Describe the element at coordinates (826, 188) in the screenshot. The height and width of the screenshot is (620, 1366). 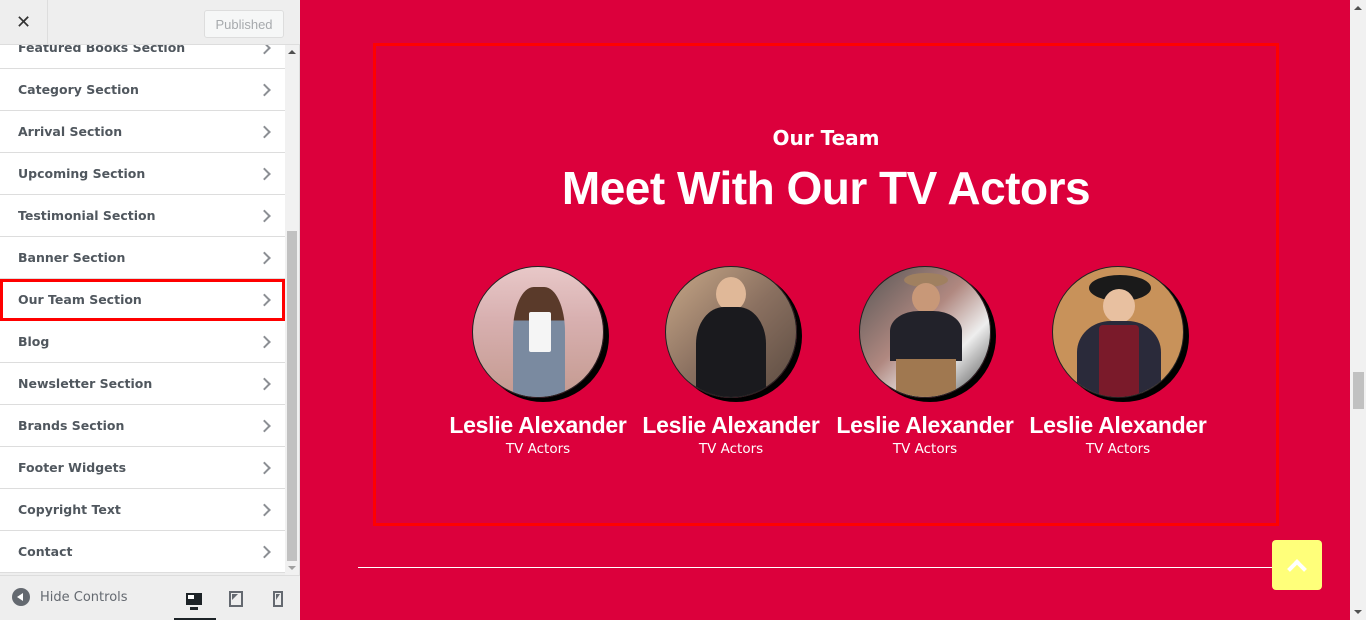
I see `team-title: Meet With Our TV Actors` at that location.